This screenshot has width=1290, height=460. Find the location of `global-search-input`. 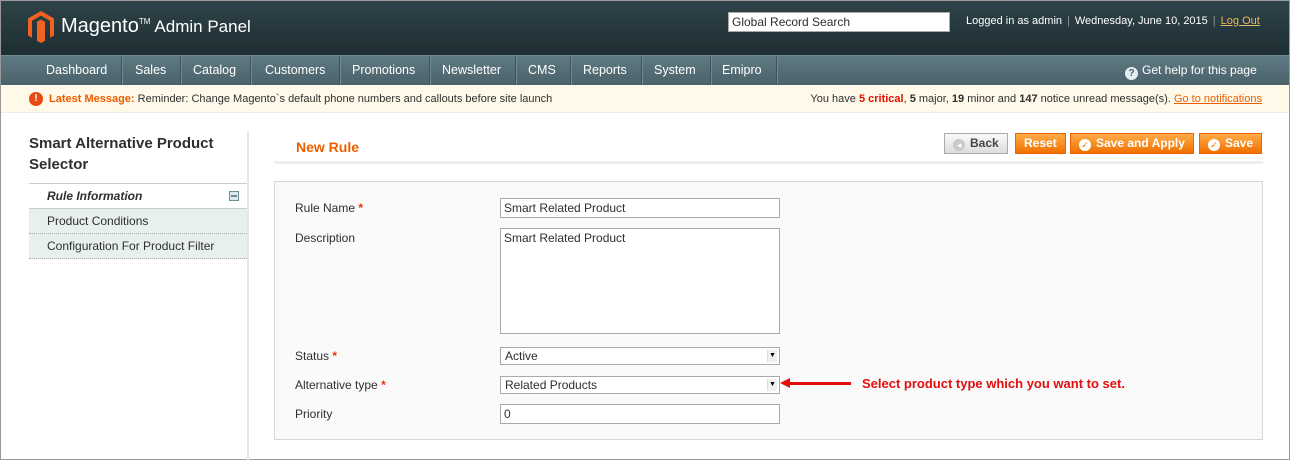

global-search-input is located at coordinates (839, 22).